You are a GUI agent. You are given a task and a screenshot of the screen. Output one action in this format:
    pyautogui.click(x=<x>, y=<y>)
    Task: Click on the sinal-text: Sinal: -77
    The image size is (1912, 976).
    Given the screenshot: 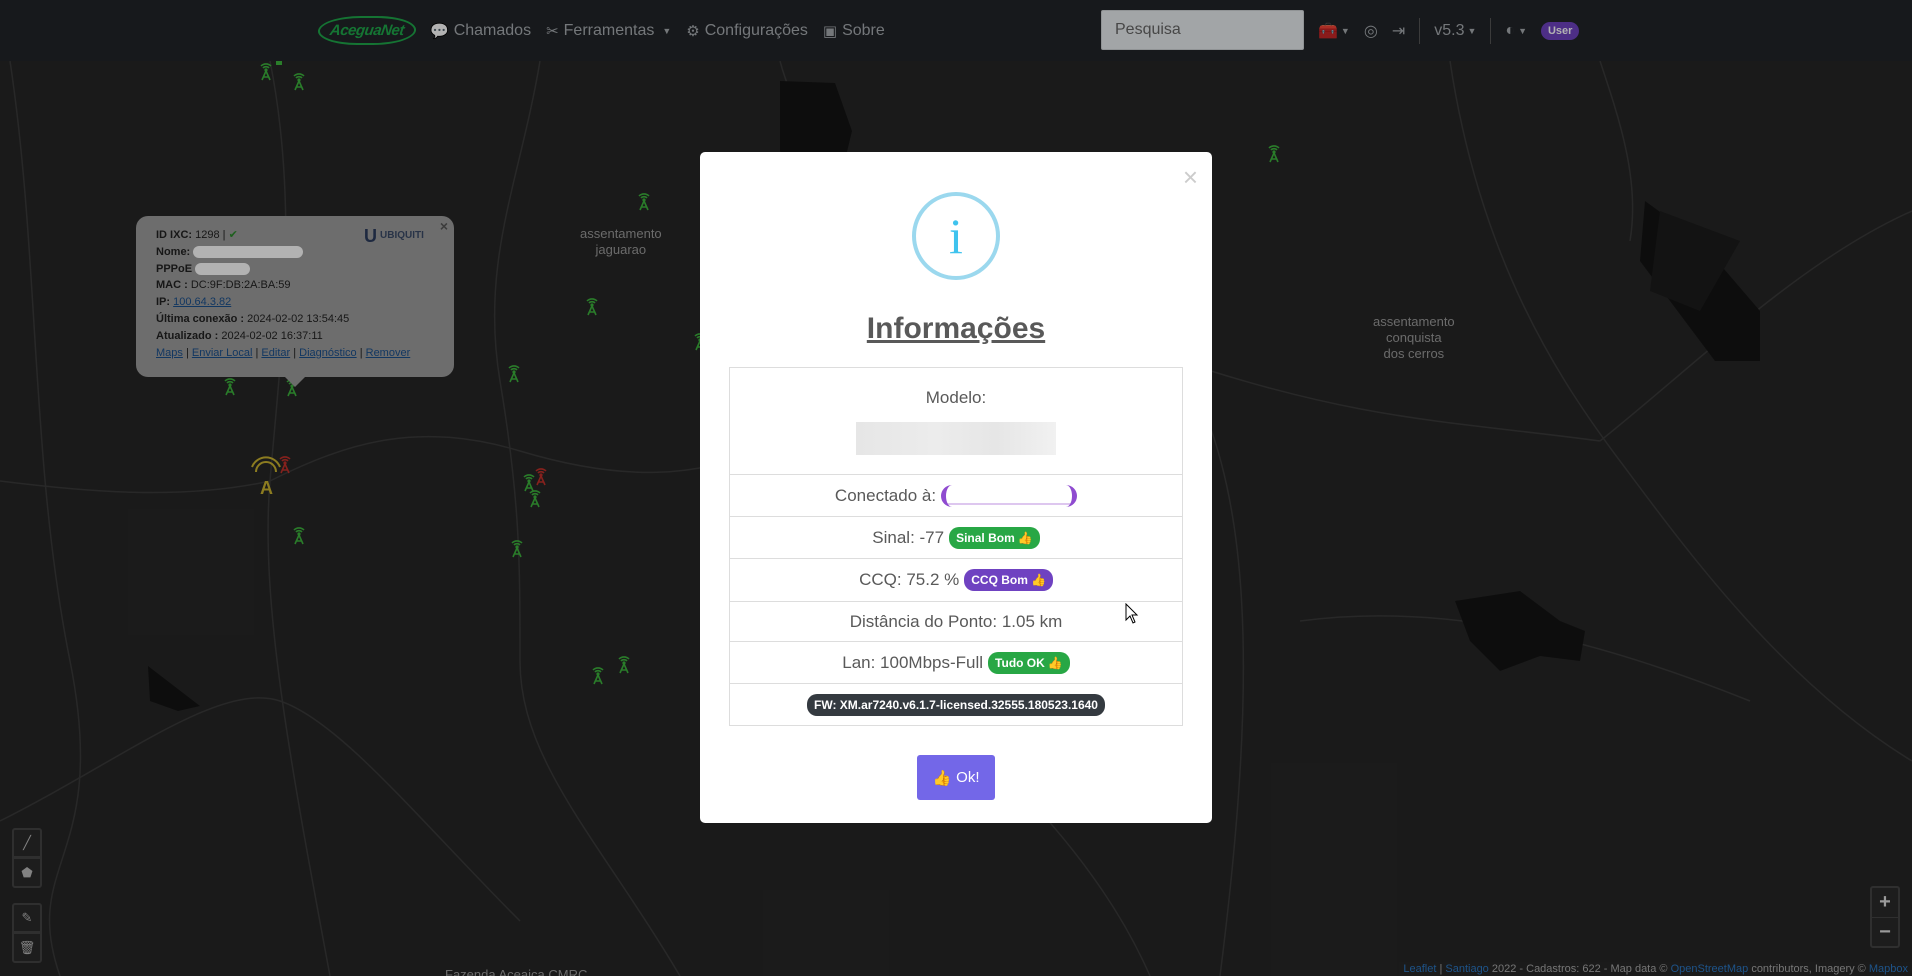 What is the action you would take?
    pyautogui.click(x=908, y=537)
    